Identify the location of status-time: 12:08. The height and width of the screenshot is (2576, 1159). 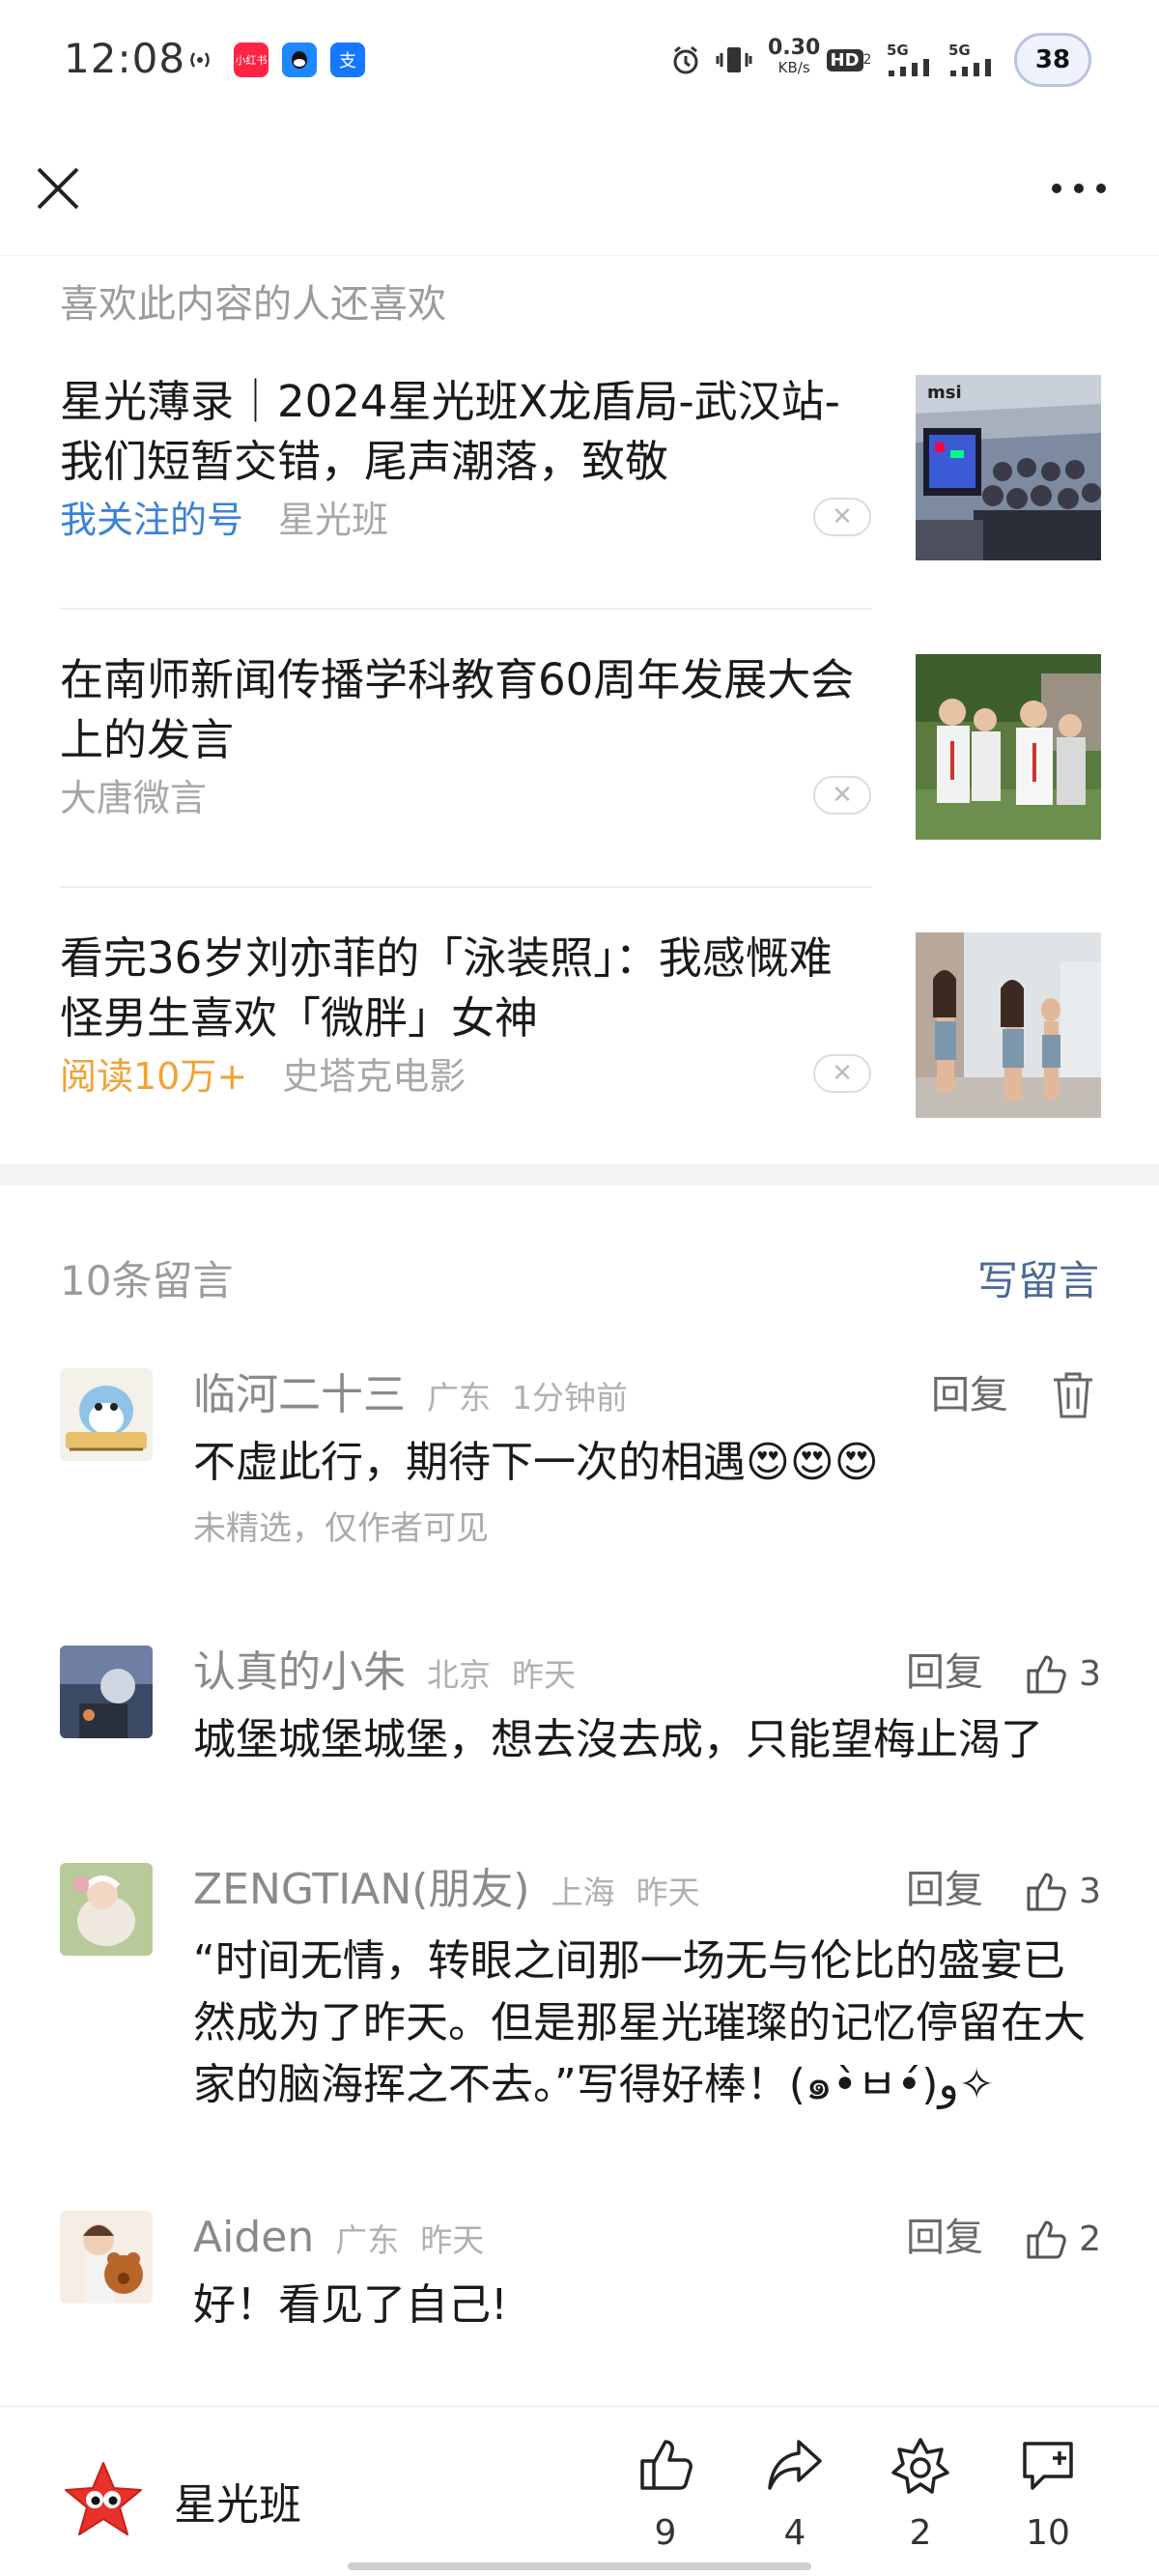
(125, 59).